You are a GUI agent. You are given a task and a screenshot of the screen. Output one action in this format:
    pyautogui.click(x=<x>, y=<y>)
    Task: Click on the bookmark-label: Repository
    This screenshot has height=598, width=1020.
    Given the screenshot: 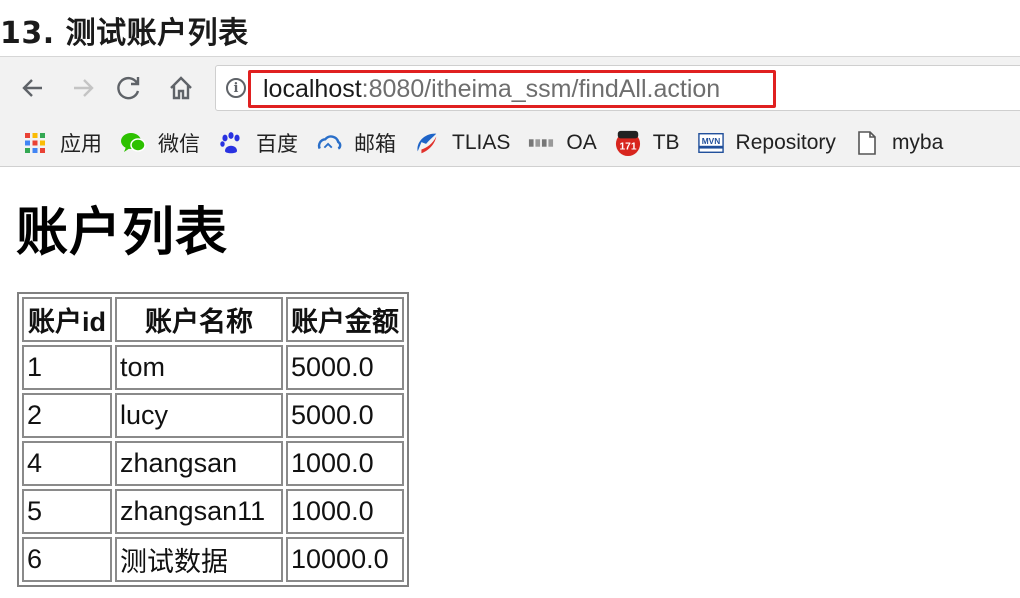 What is the action you would take?
    pyautogui.click(x=785, y=142)
    